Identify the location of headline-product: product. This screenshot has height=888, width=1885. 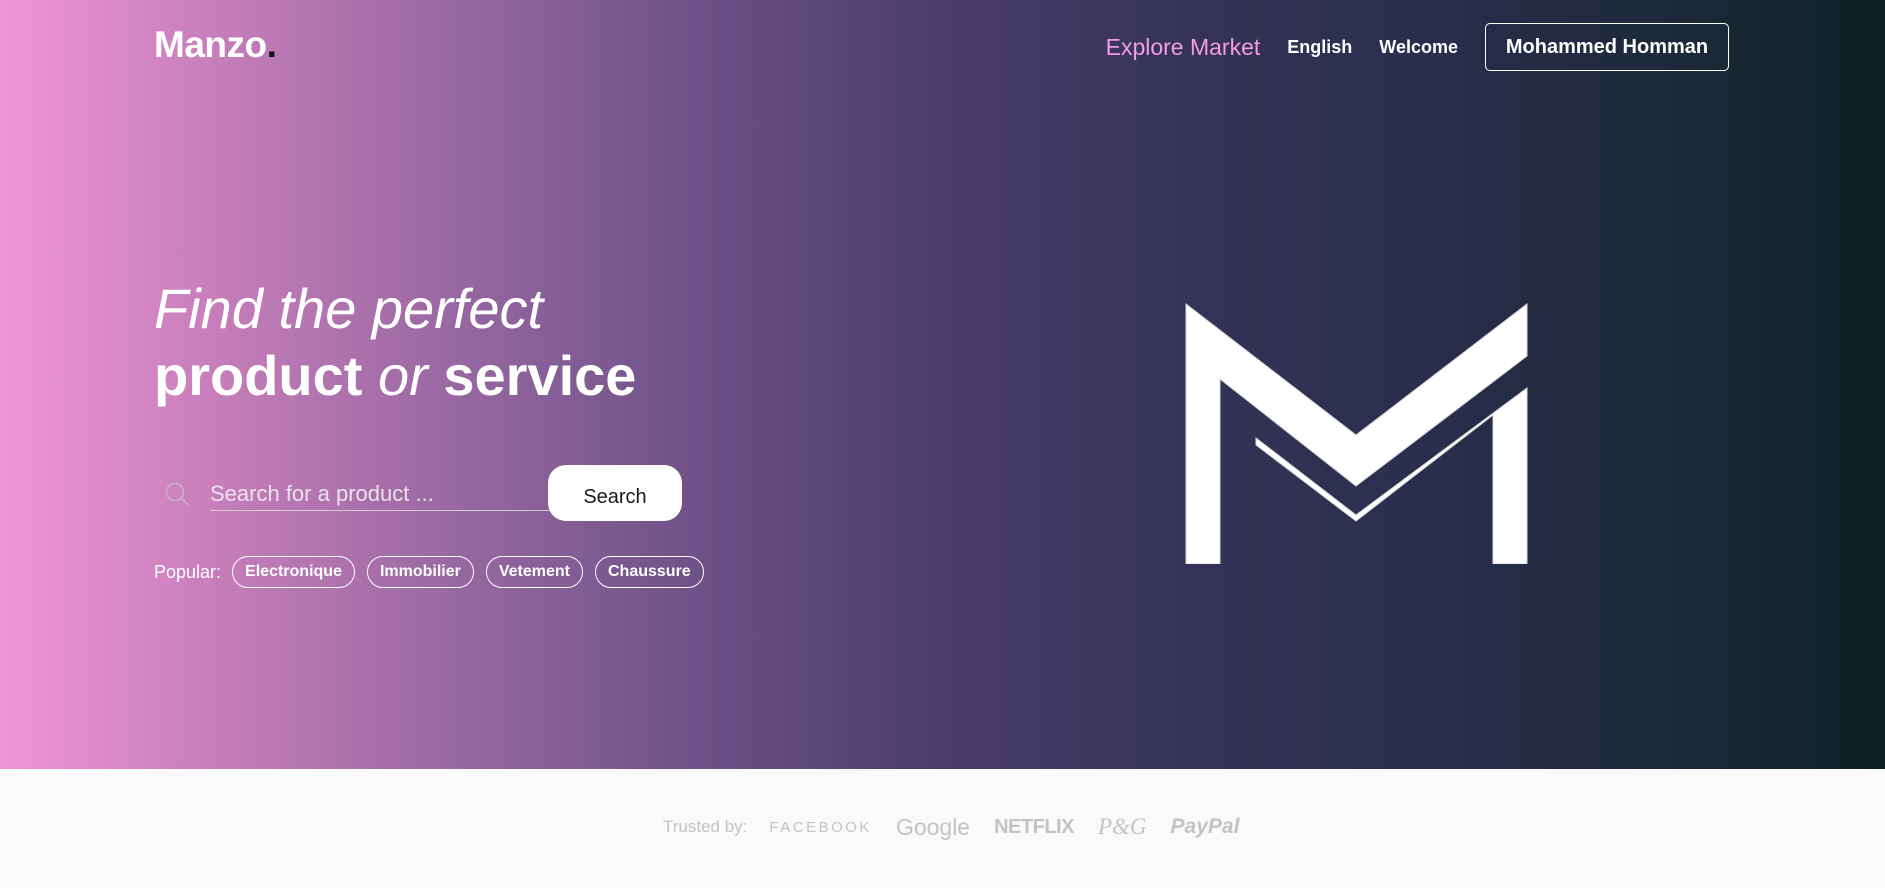
(258, 375).